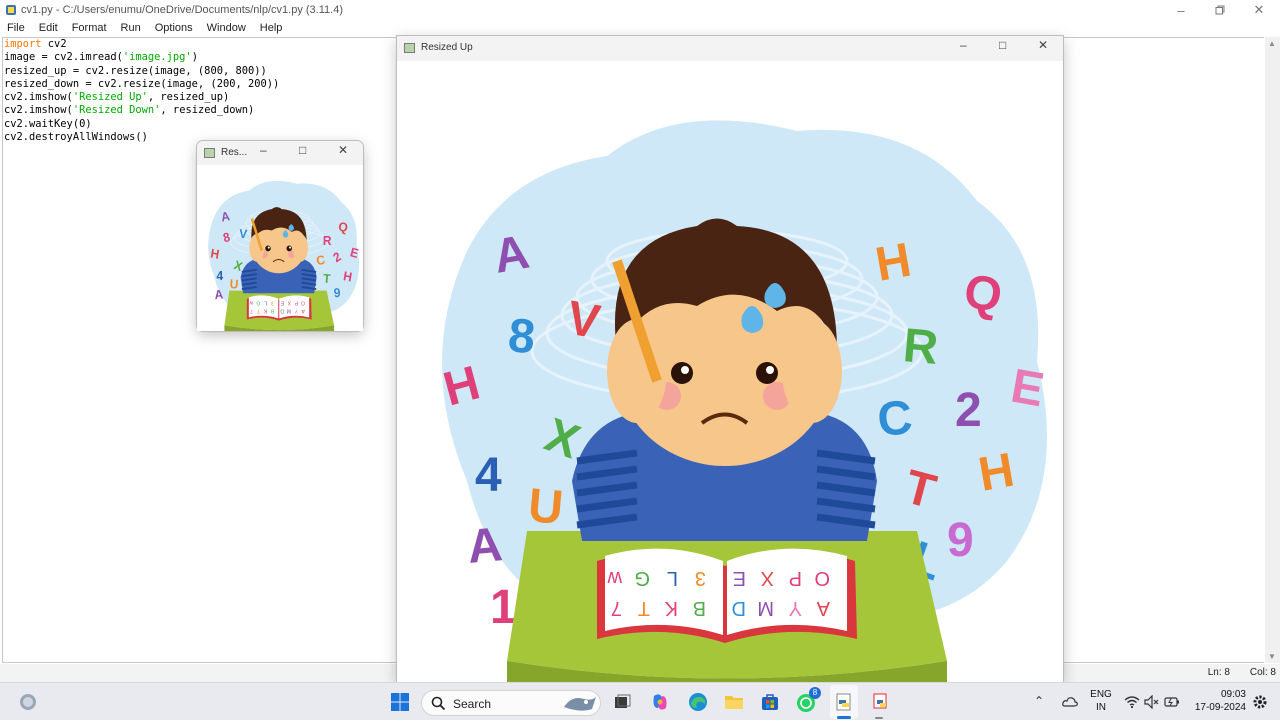 The image size is (1280, 721). I want to click on active-app-indicator, so click(844, 717).